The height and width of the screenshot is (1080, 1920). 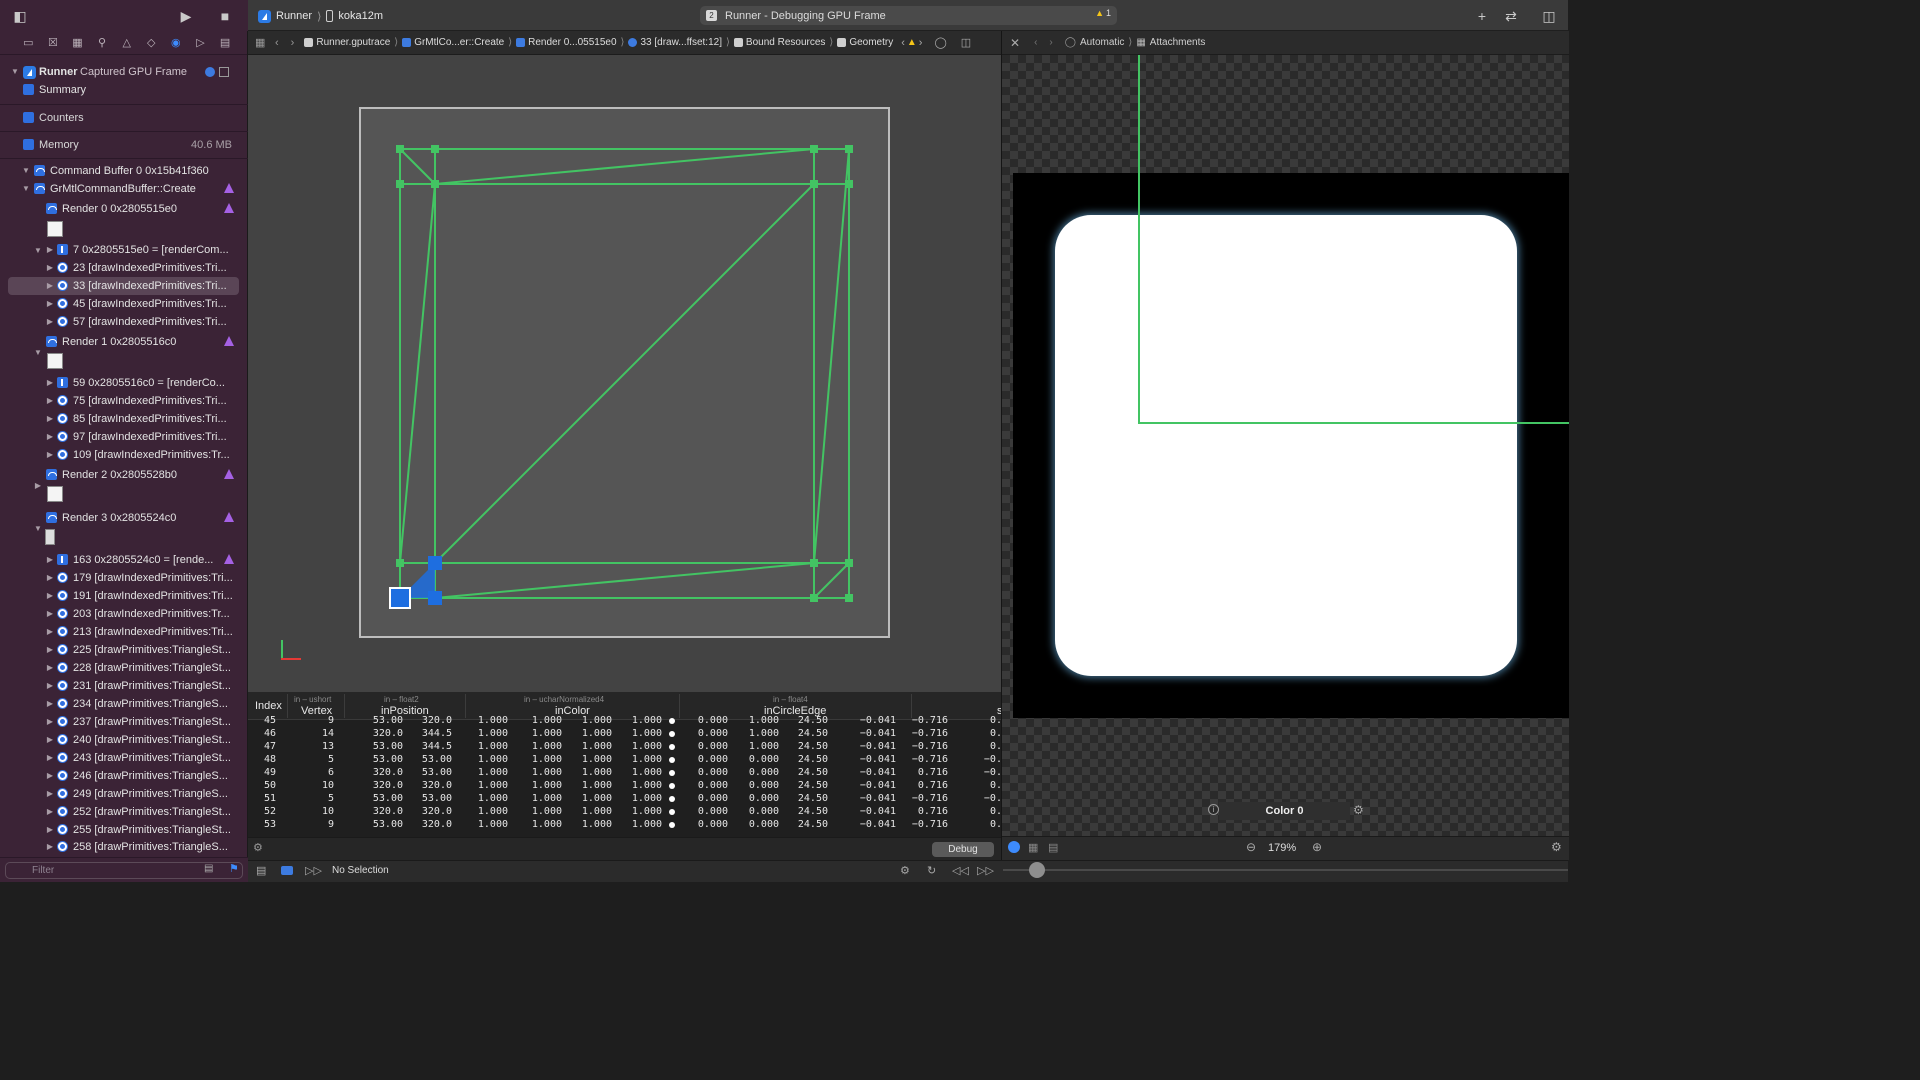 I want to click on capture-icon, so click(x=287, y=870).